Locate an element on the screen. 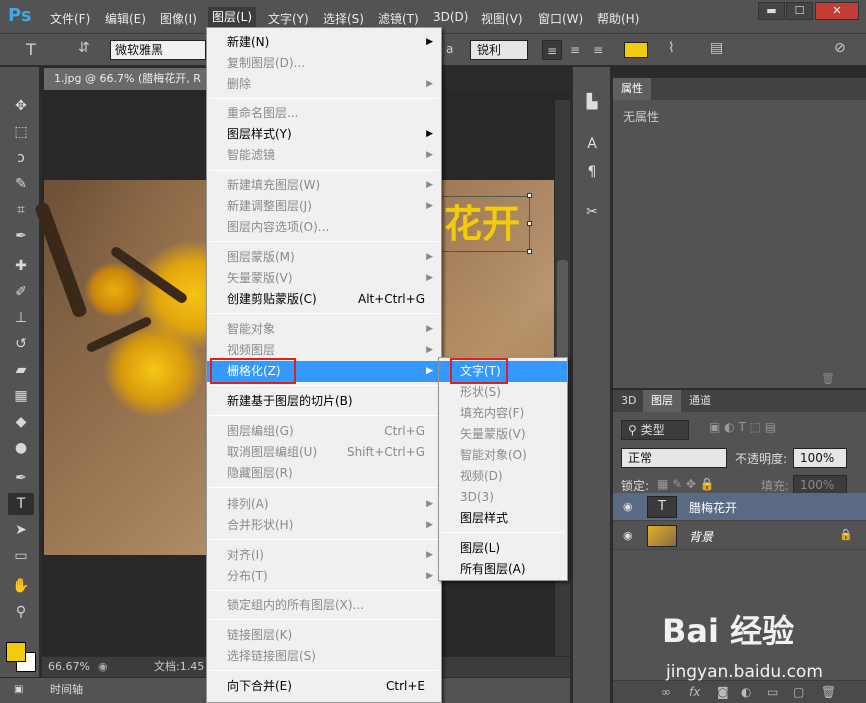 This screenshot has width=866, height=703. marquee-tool-icon: ⬚ is located at coordinates (21, 132).